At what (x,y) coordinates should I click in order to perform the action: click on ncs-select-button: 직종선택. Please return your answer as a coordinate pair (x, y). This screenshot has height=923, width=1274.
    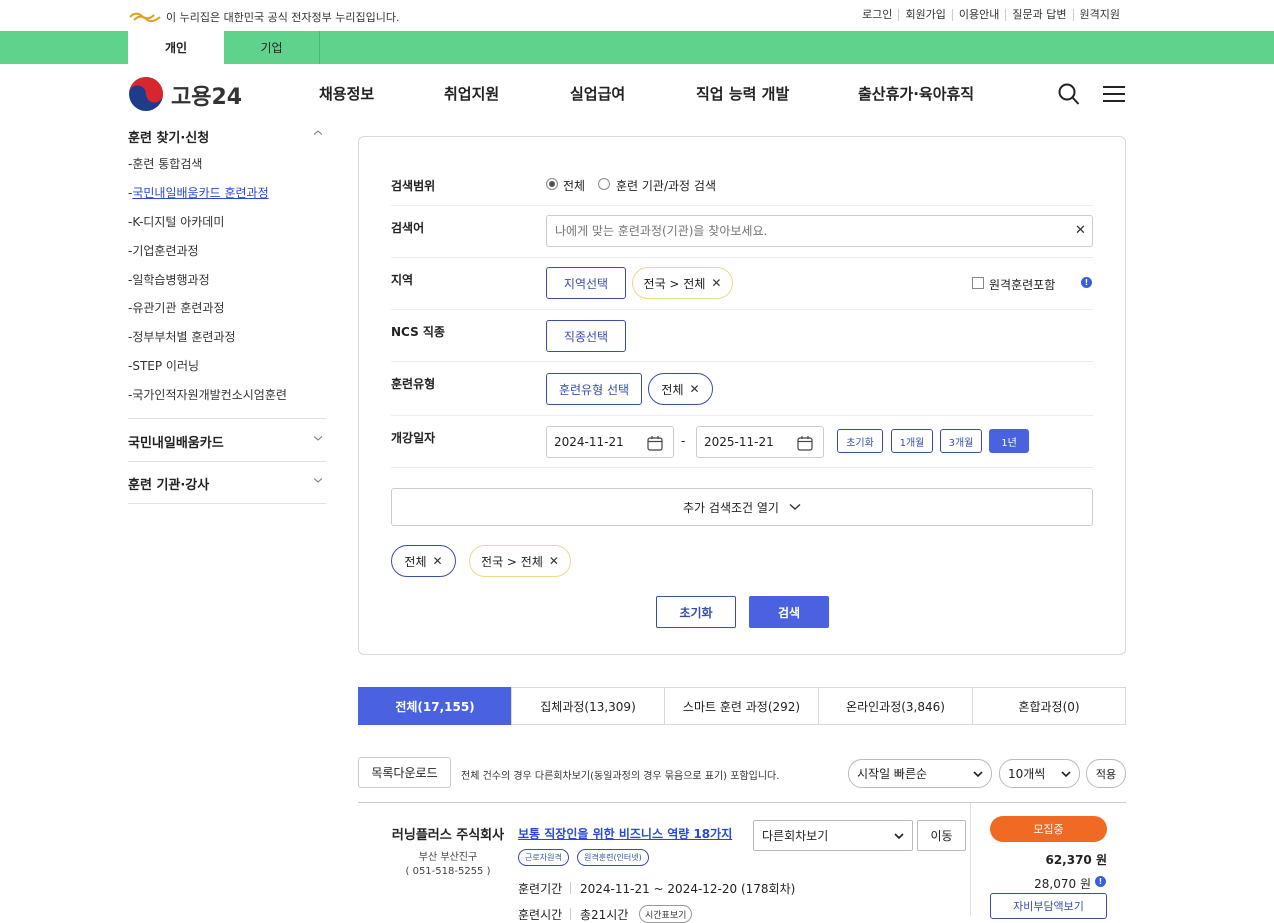
    Looking at the image, I should click on (586, 336).